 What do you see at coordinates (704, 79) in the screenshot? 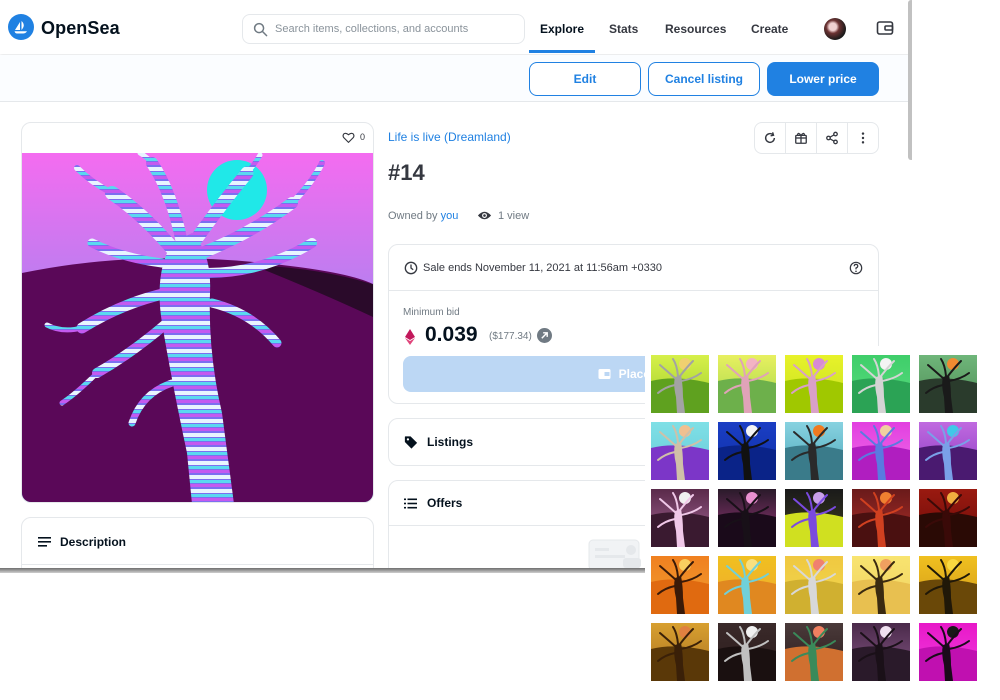
I see `cancel-listing-button: Cancel listing` at bounding box center [704, 79].